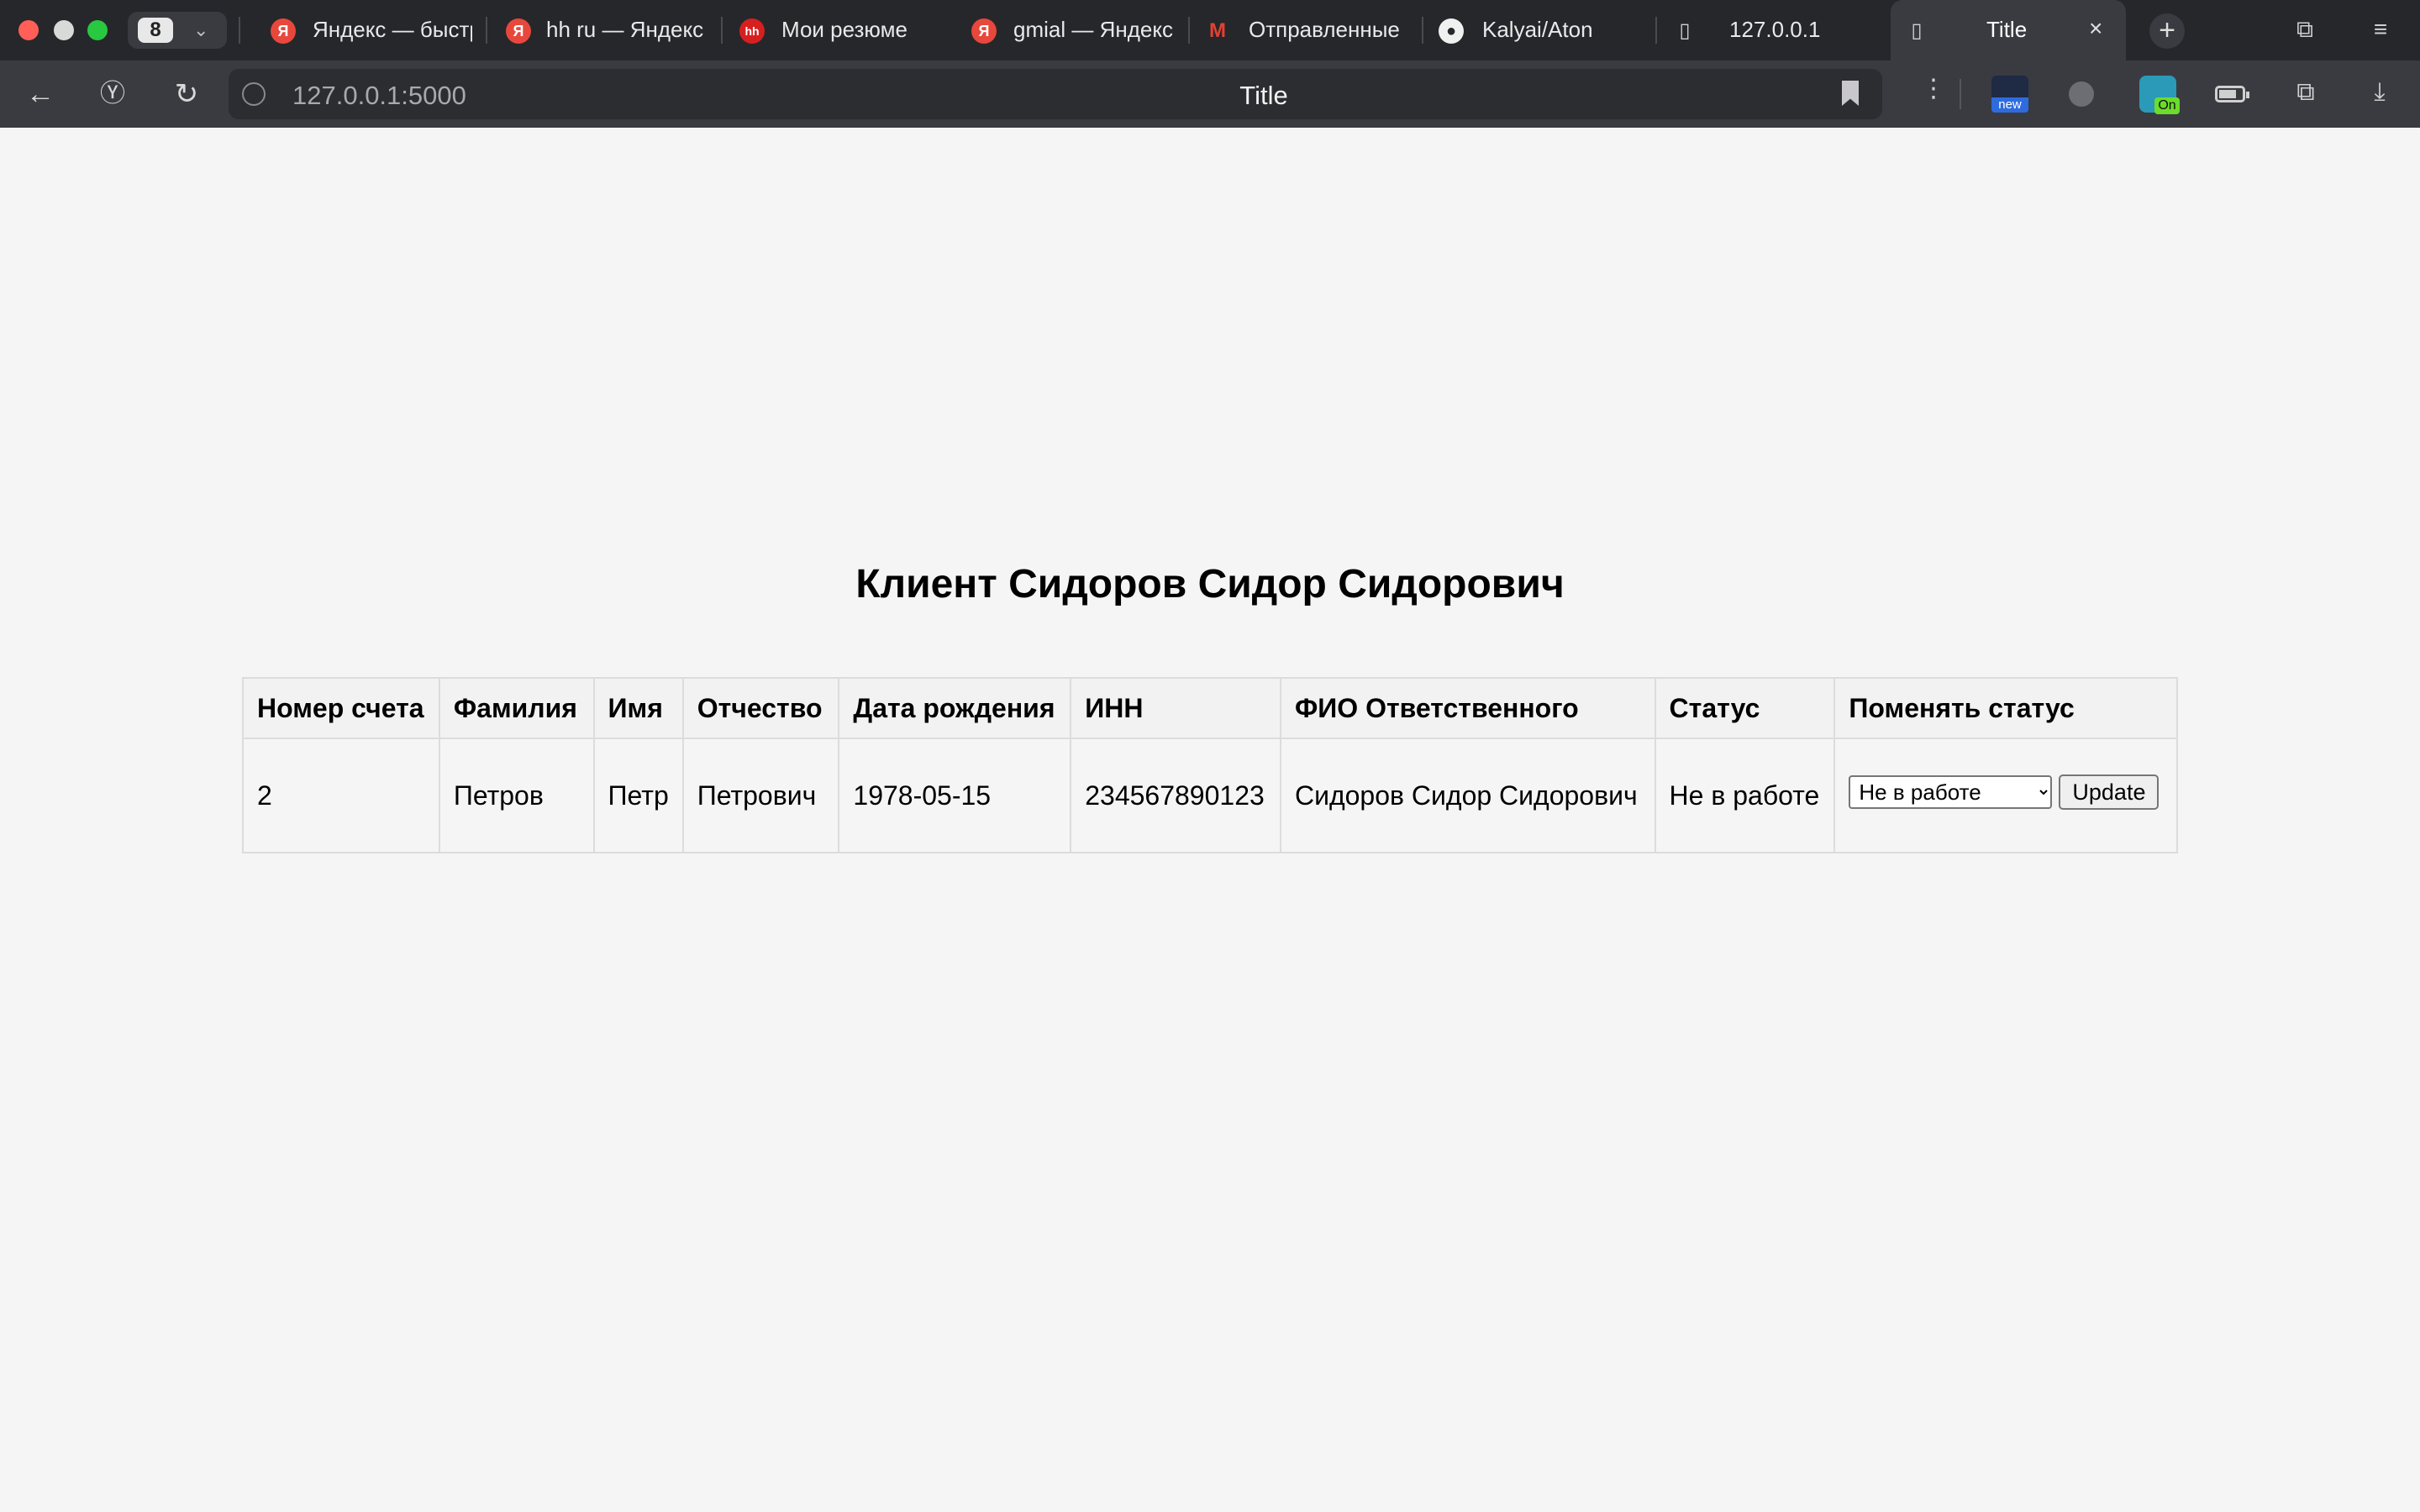 This screenshot has width=2420, height=1512. Describe the element at coordinates (955, 708) in the screenshot. I see `column-header-birth-date: Дата рождения` at that location.